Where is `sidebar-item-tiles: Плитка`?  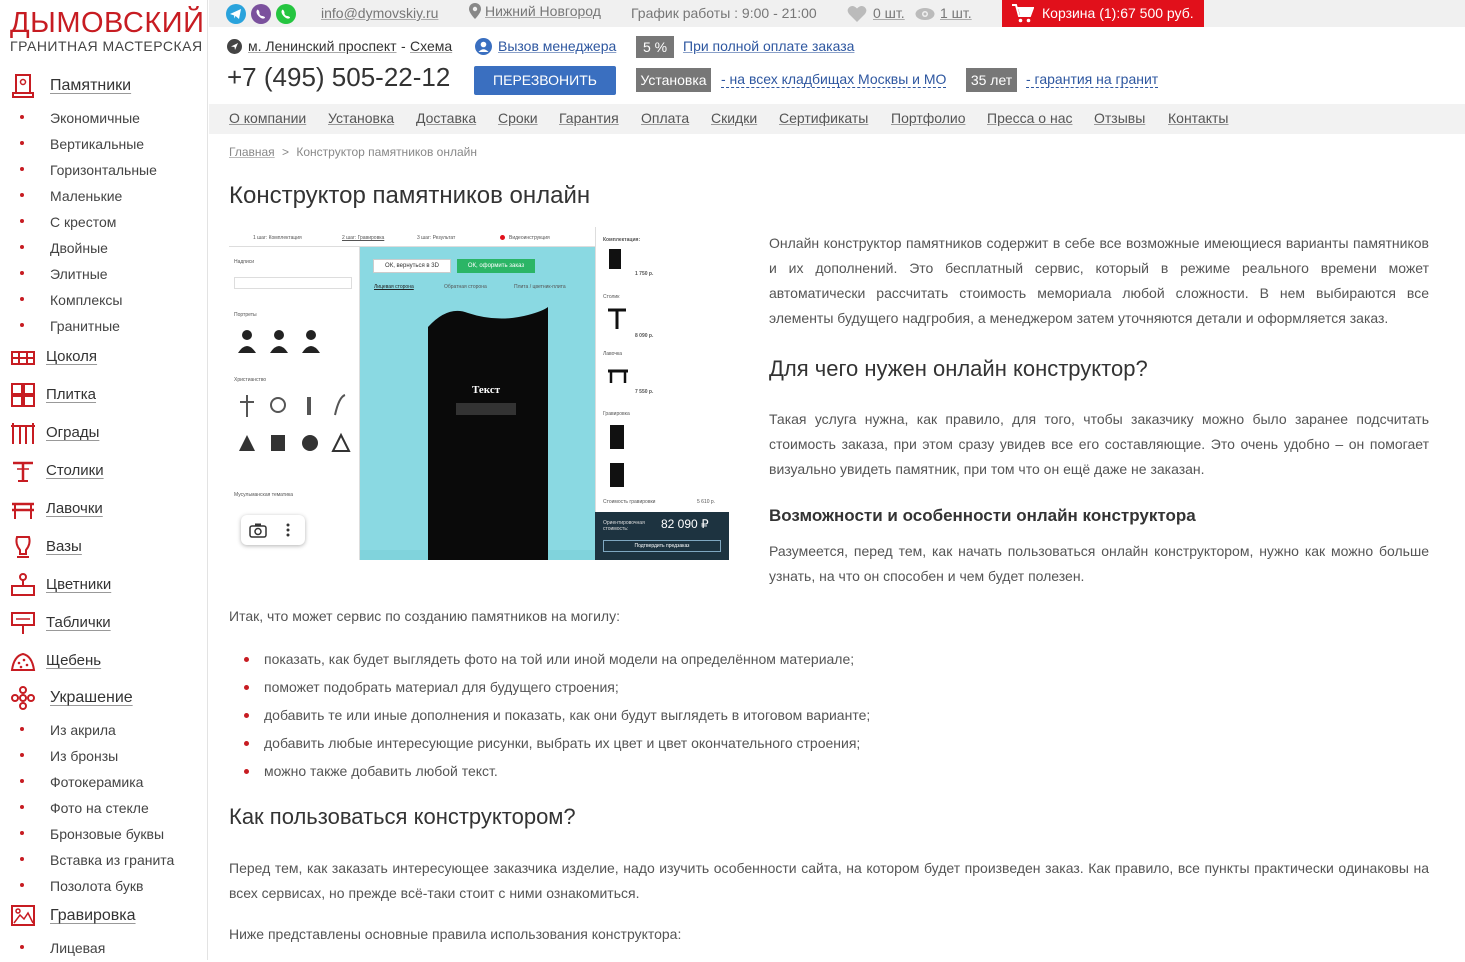
sidebar-item-tiles: Плитка is located at coordinates (104, 395).